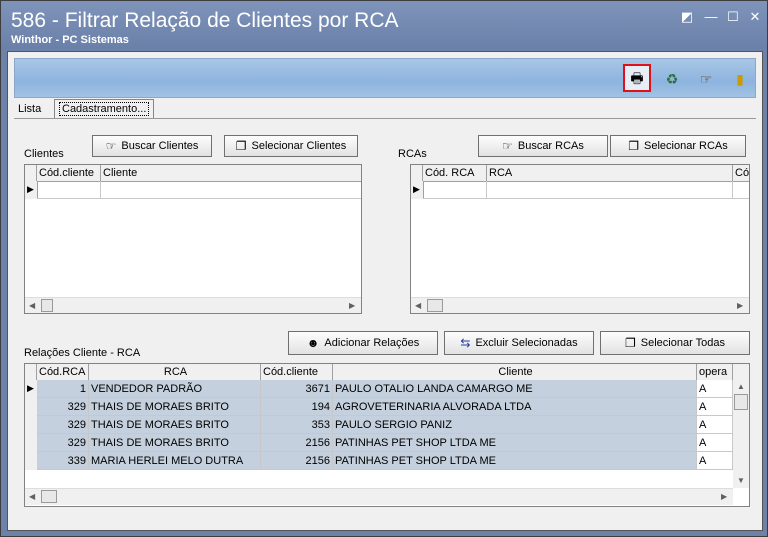 This screenshot has width=768, height=537. What do you see at coordinates (455, 173) in the screenshot?
I see `col-cod-rca: Cód. RCA` at bounding box center [455, 173].